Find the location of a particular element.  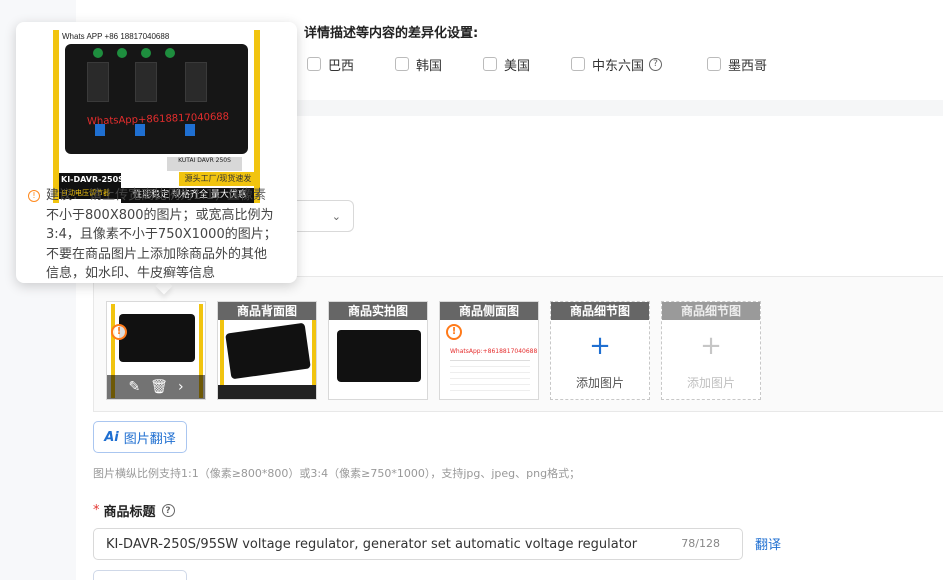

country-option-middle-east: 中东六国 ? is located at coordinates (617, 64).